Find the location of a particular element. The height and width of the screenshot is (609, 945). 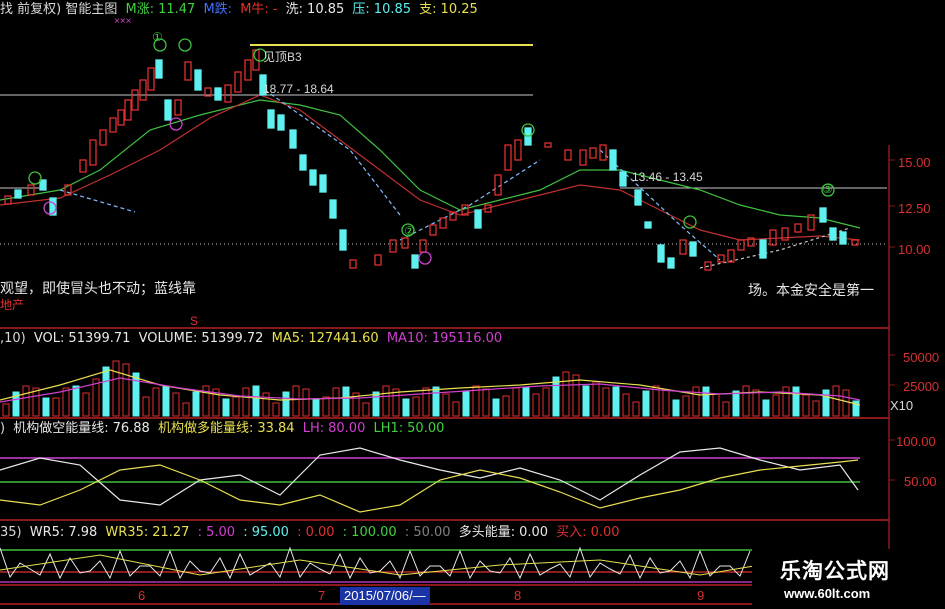

zhi-label: 支: is located at coordinates (428, 9).